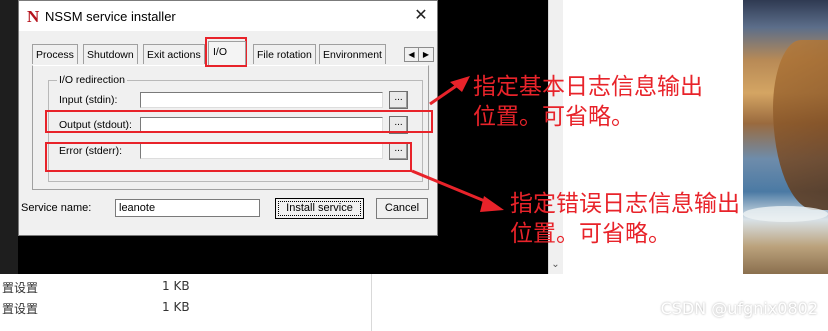 Image resolution: width=828 pixels, height=331 pixels. I want to click on scroll-right-icon: ▶, so click(426, 54).